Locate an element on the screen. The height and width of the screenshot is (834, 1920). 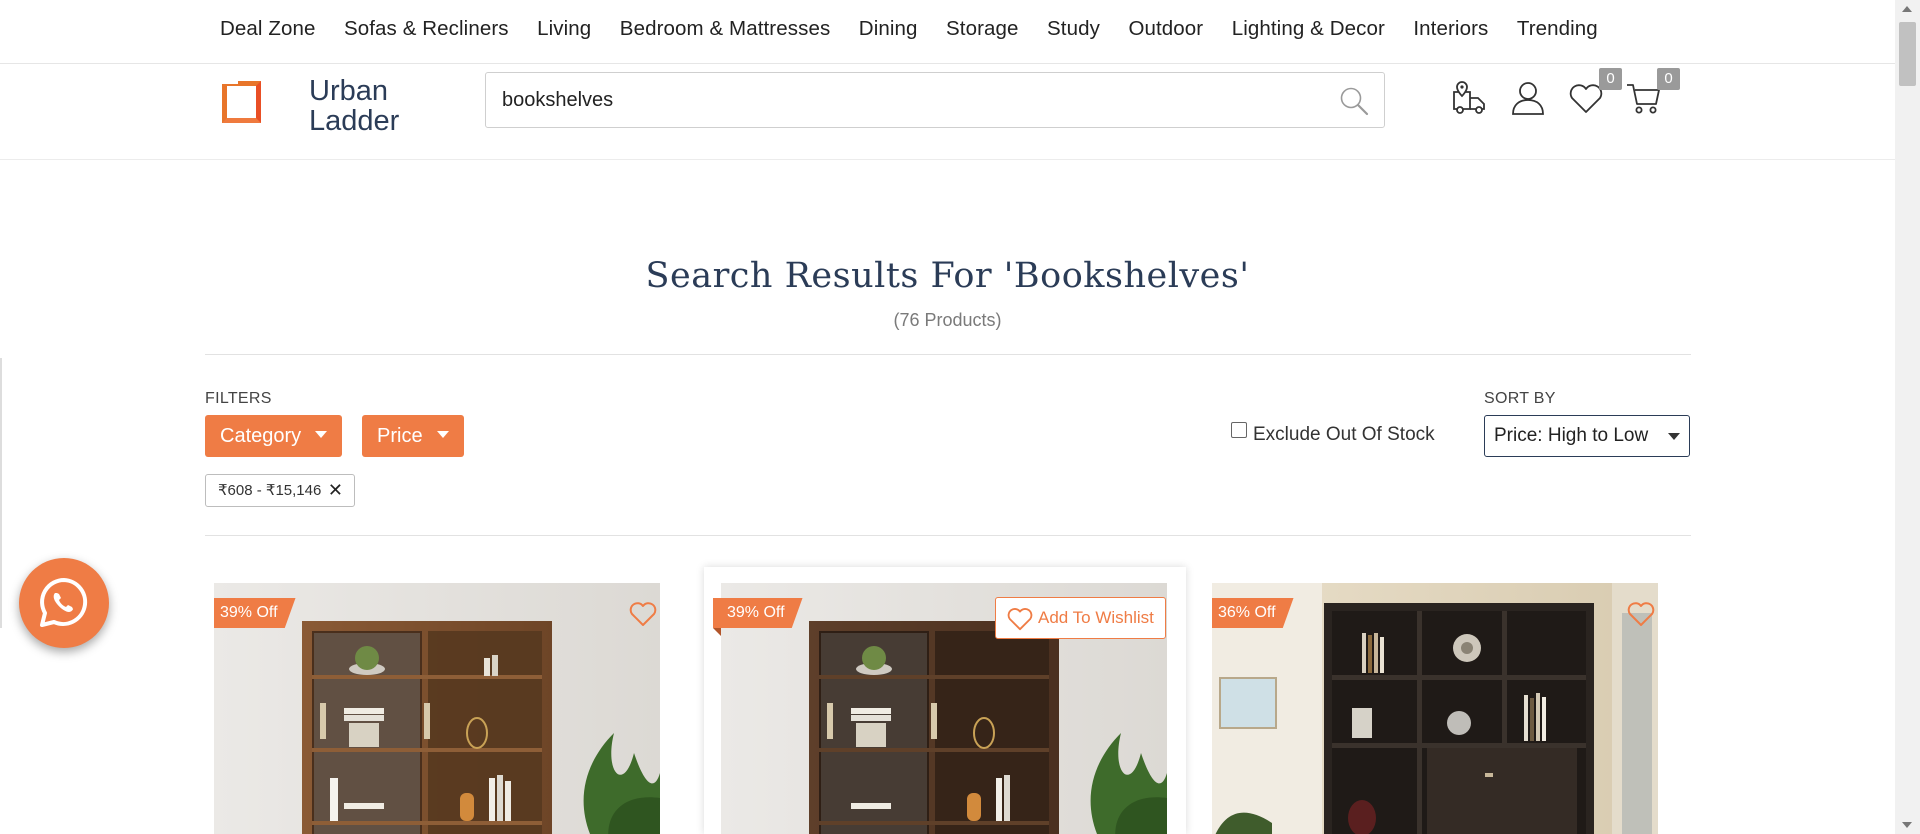
logo-mark-gap is located at coordinates (229, 80).